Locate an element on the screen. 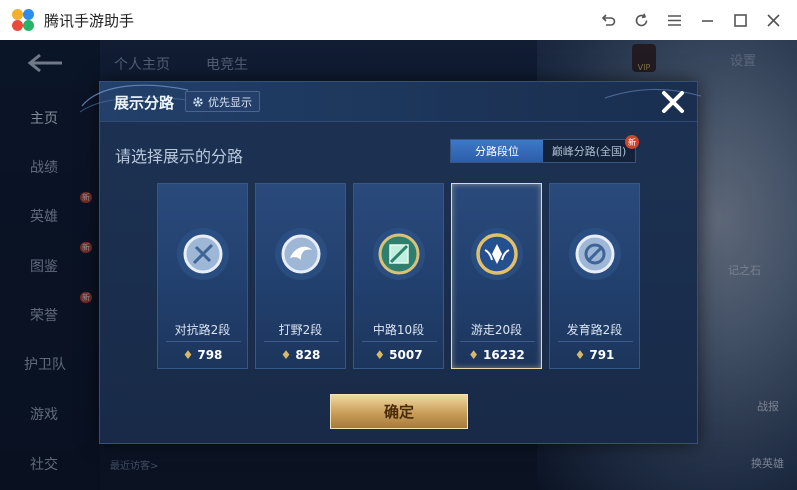 Image resolution: width=797 pixels, height=490 pixels. modal-subtitle: 请选择展示的分路 is located at coordinates (179, 156).